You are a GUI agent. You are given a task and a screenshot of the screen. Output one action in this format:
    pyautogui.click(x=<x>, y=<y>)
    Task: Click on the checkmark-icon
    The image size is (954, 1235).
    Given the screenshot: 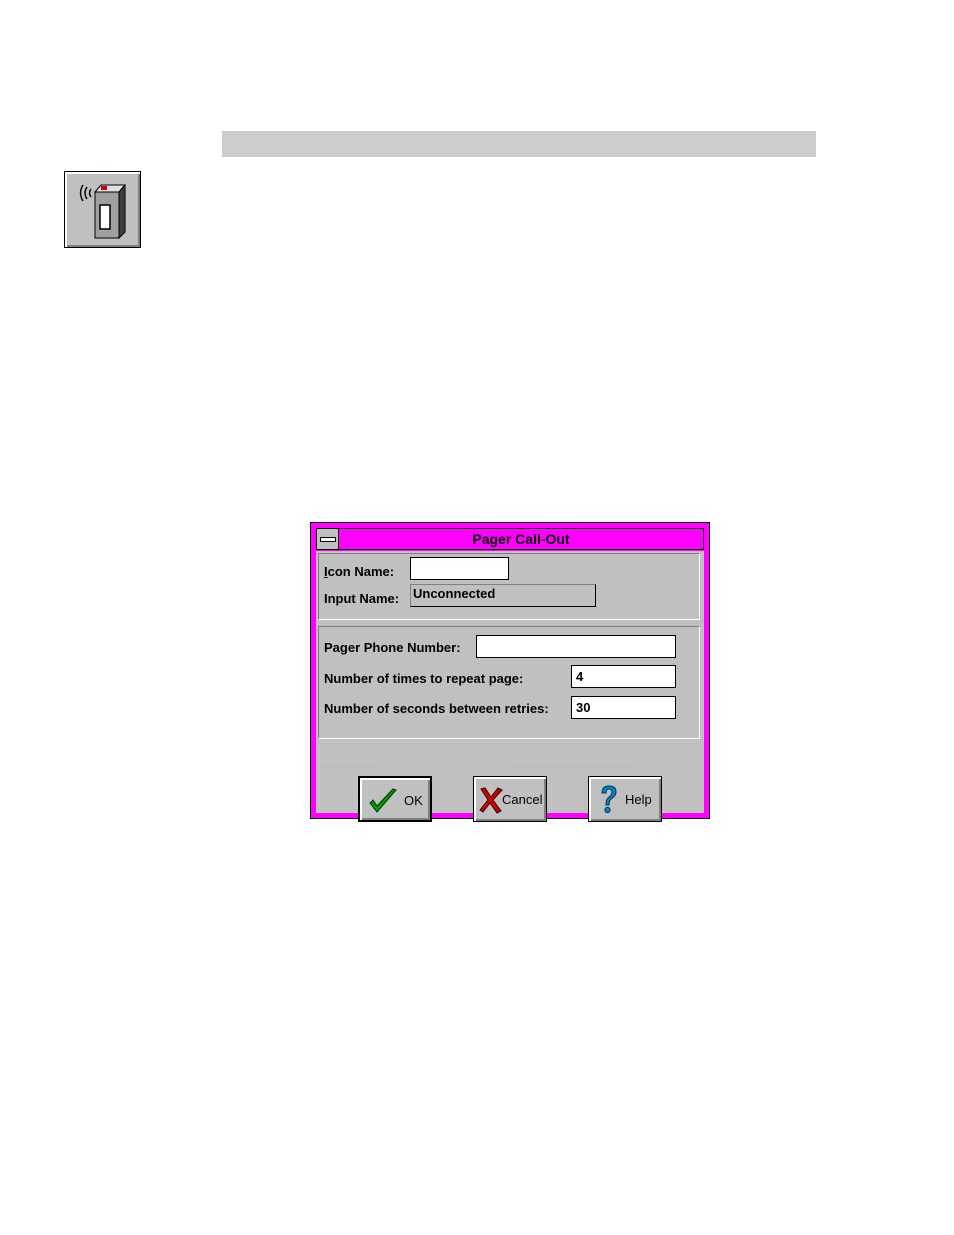 What is the action you would take?
    pyautogui.click(x=383, y=800)
    